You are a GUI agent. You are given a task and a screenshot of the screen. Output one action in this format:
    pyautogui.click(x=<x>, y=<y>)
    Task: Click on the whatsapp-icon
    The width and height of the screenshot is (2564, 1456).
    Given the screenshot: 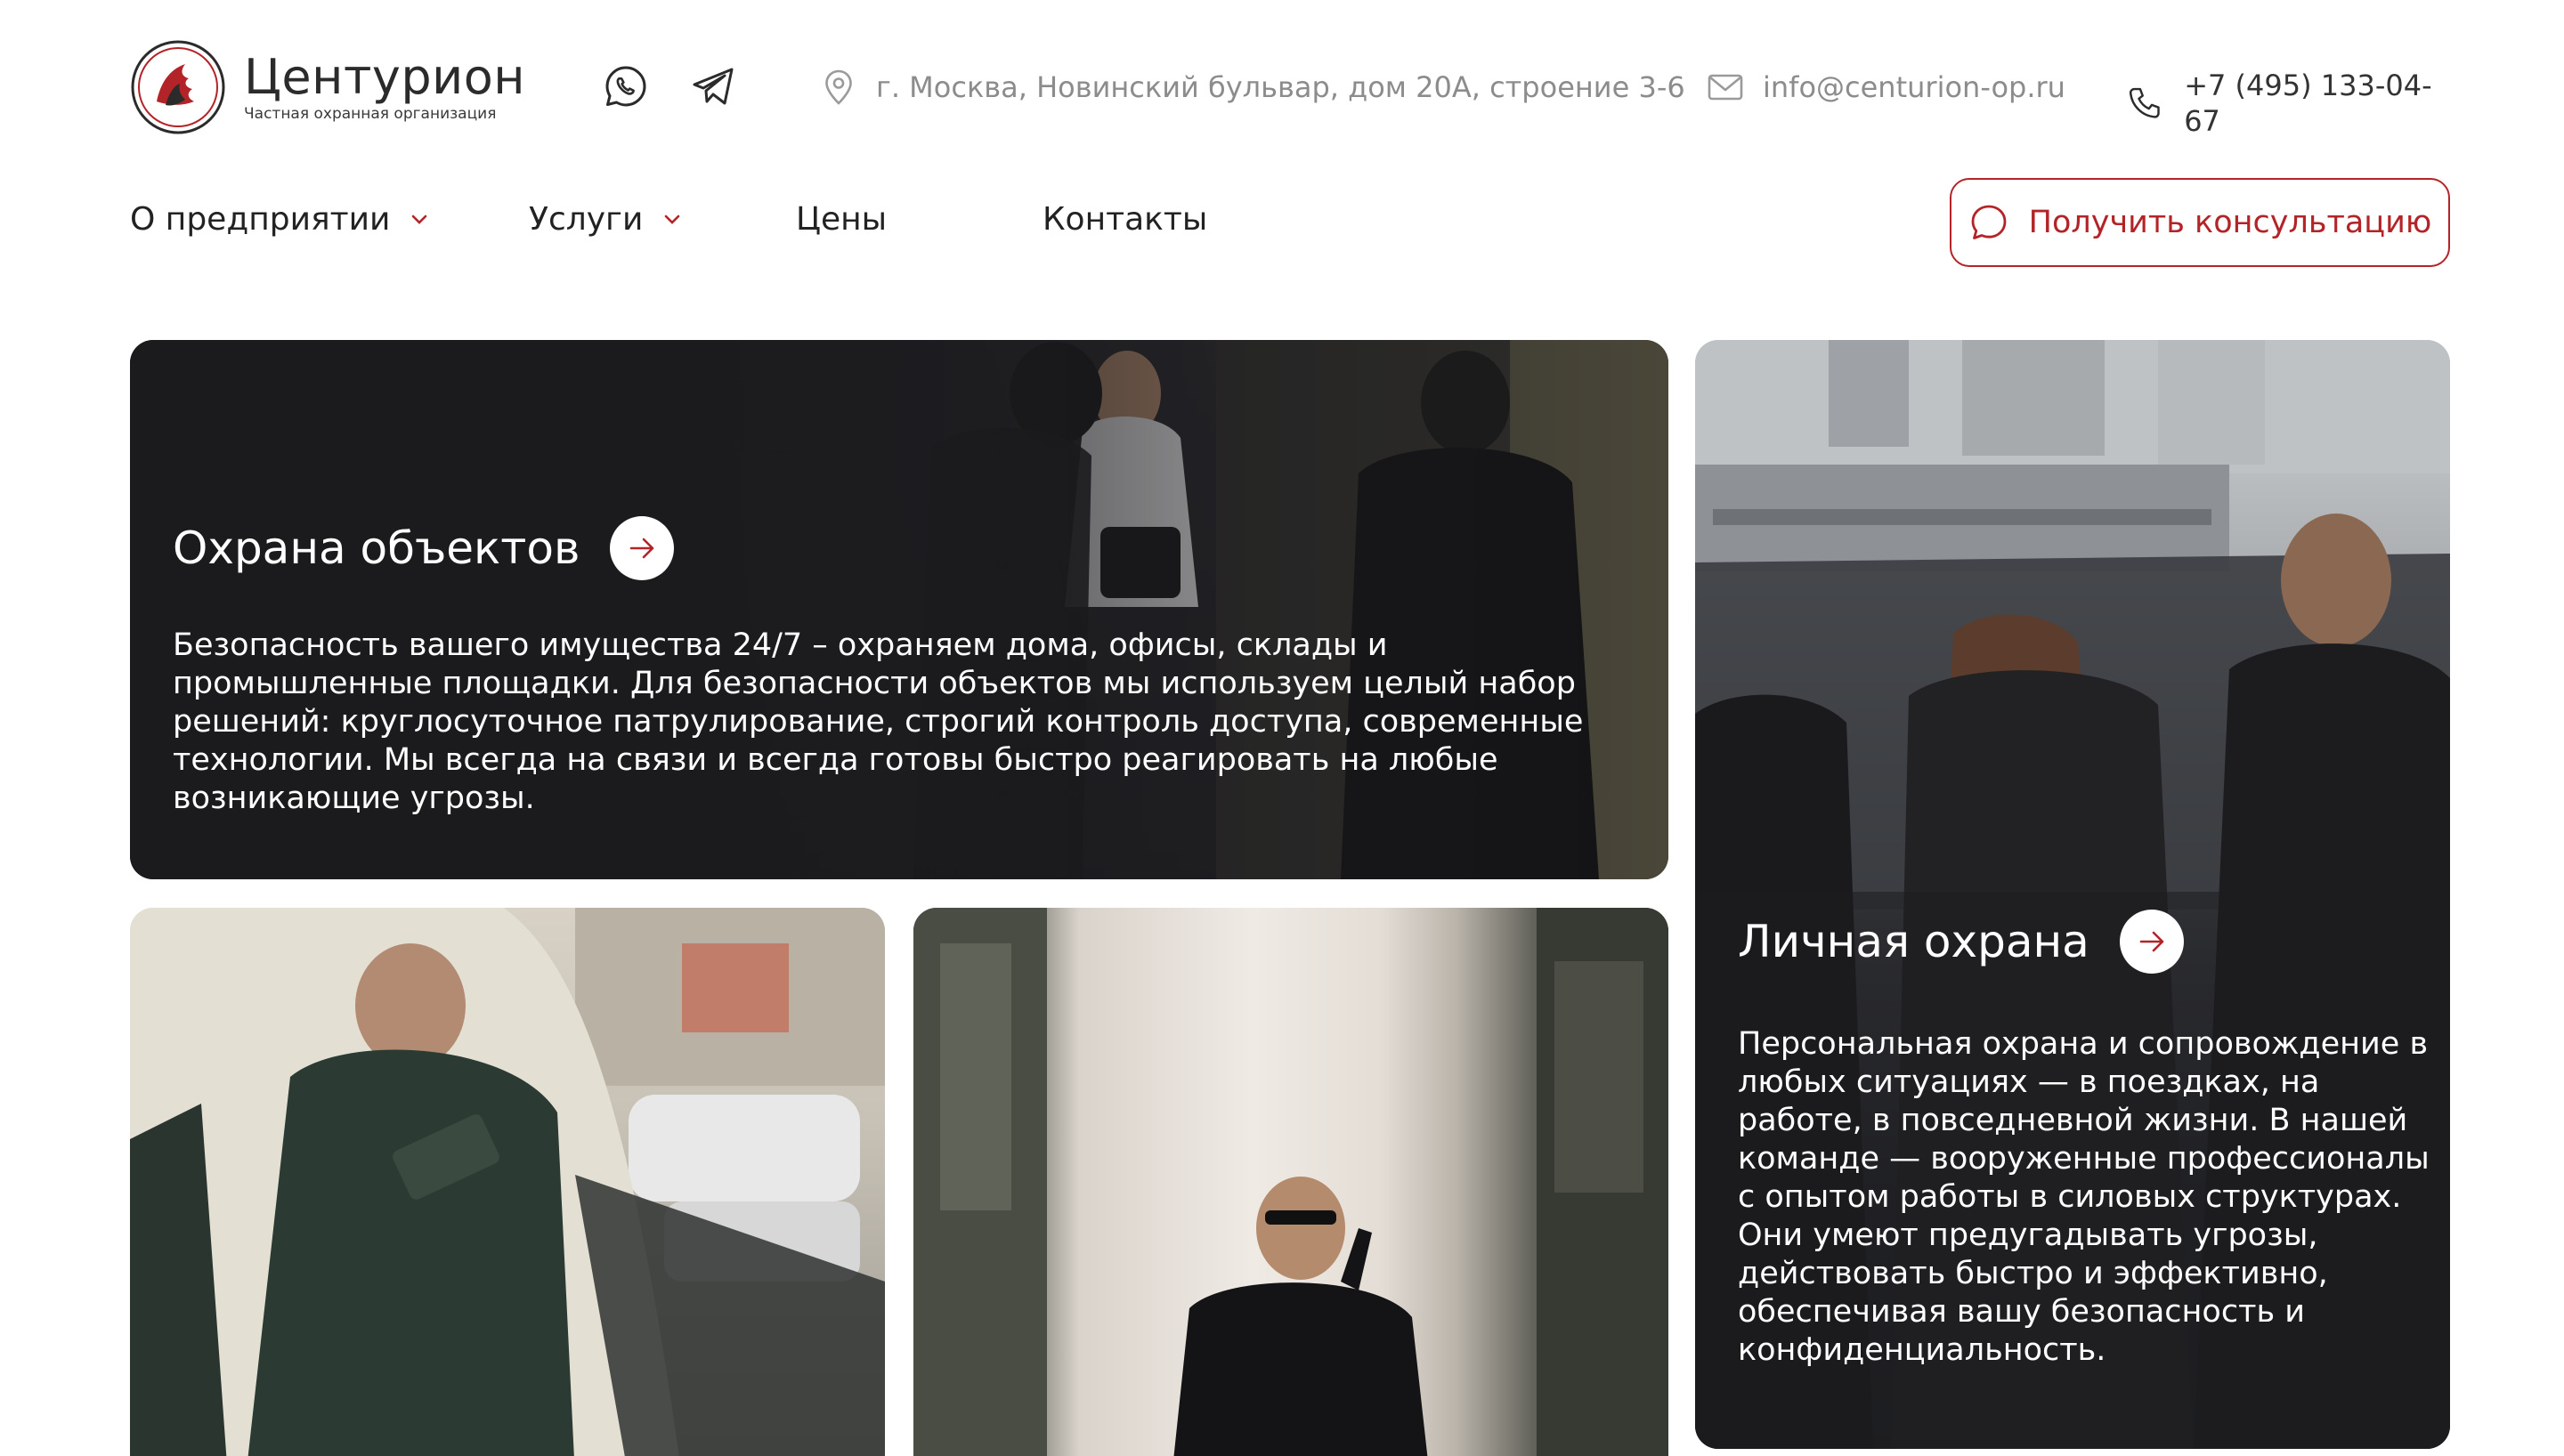 What is the action you would take?
    pyautogui.click(x=626, y=86)
    